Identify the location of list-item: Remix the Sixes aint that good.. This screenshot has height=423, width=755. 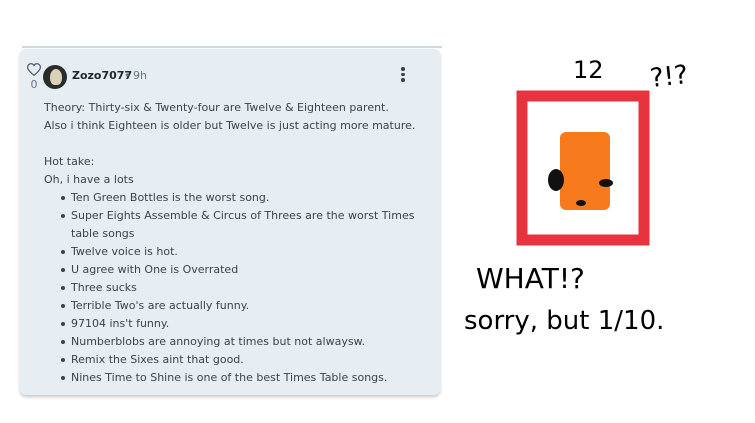
(242, 360).